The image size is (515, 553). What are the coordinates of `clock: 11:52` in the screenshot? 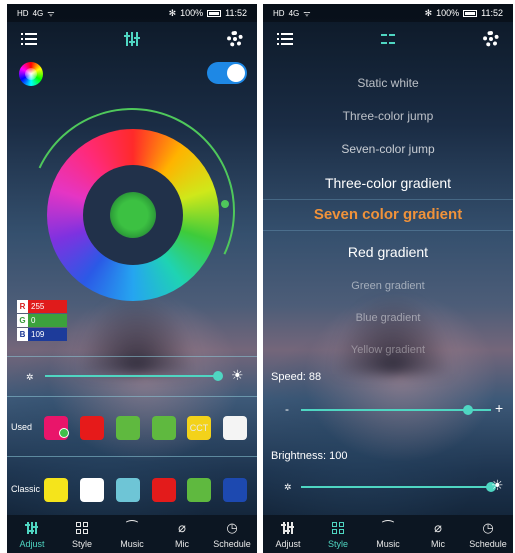 It's located at (236, 13).